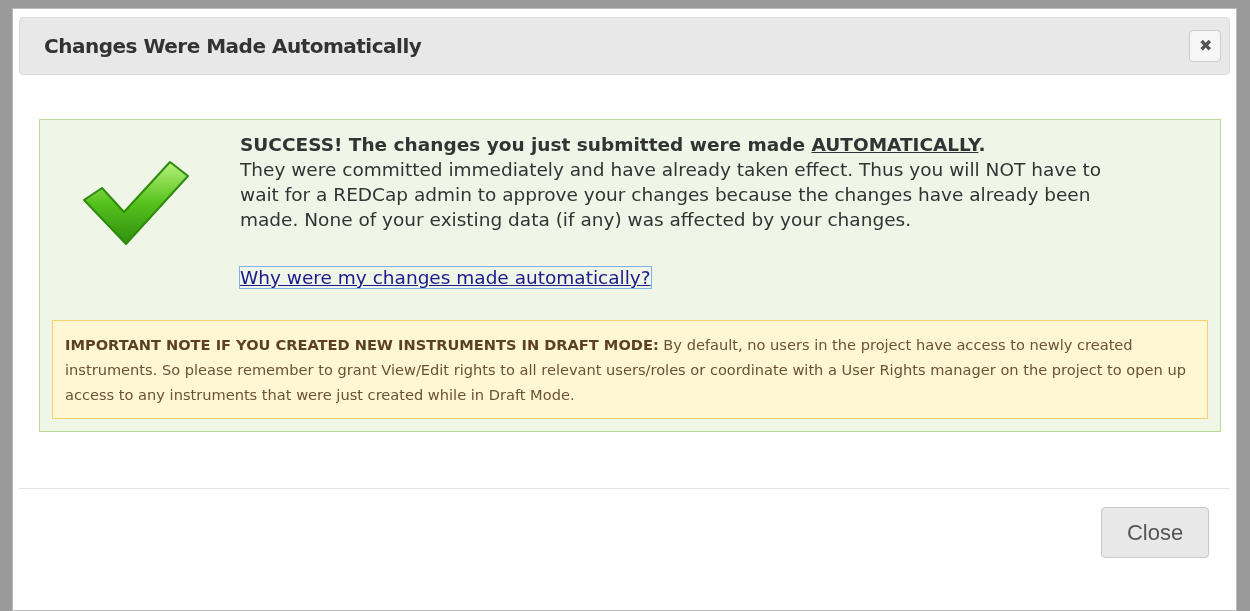  Describe the element at coordinates (1205, 46) in the screenshot. I see `close-icon: ✖` at that location.